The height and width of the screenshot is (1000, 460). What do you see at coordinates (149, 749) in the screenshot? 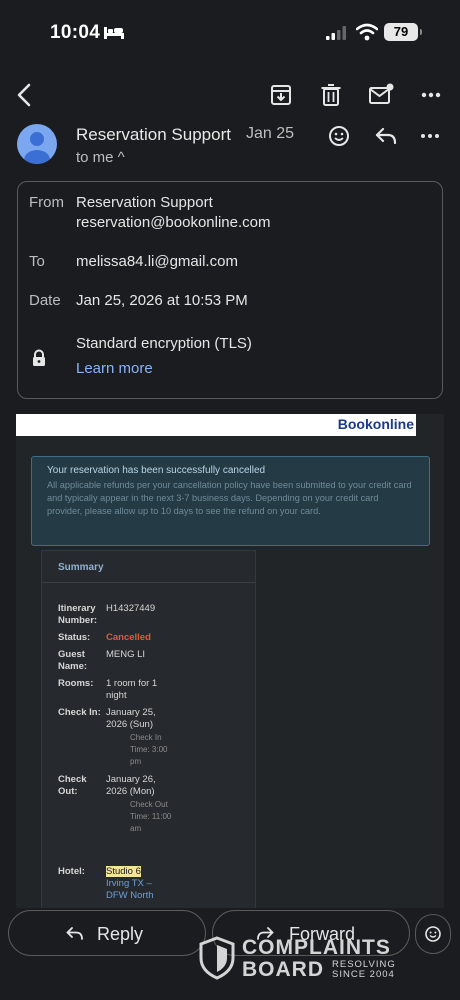
I see `checkin-time: Check In Time: 3:00 pm` at bounding box center [149, 749].